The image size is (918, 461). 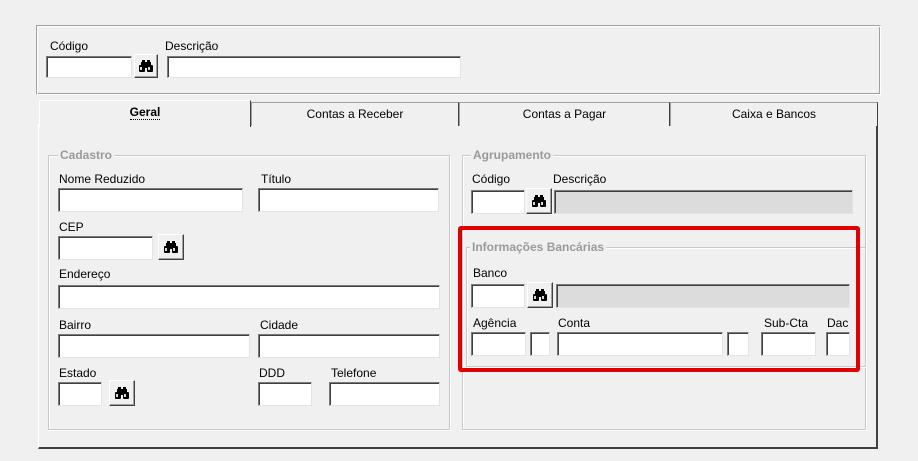 What do you see at coordinates (348, 200) in the screenshot?
I see `titulo-input` at bounding box center [348, 200].